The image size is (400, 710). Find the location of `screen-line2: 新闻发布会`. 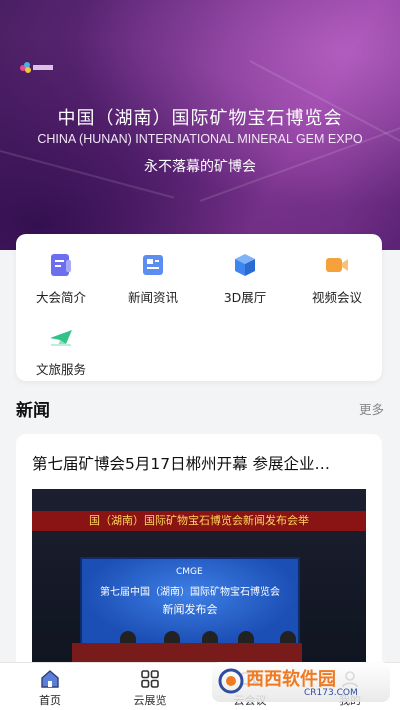

screen-line2: 新闻发布会 is located at coordinates (190, 609).